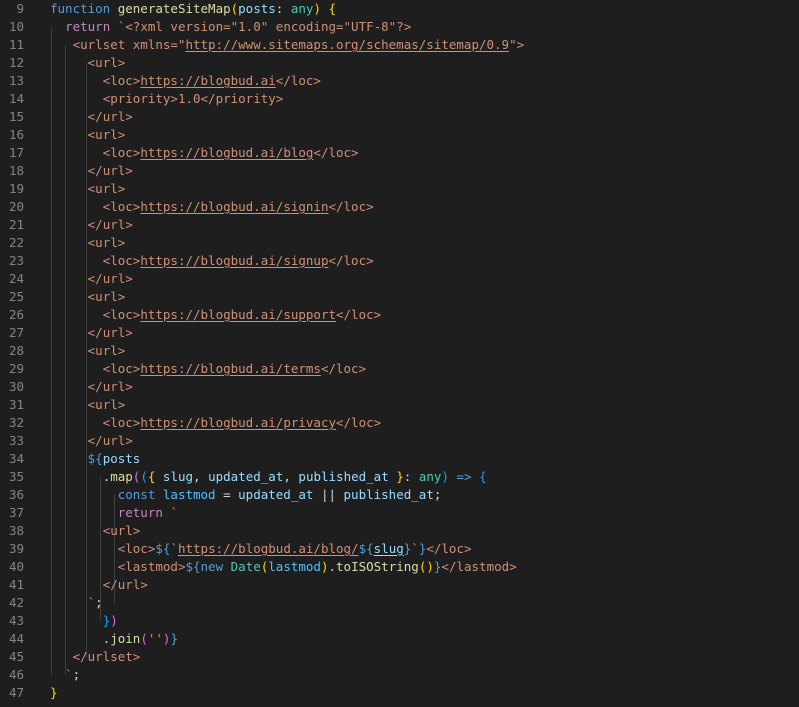 This screenshot has width=799, height=707. Describe the element at coordinates (129, 44) in the screenshot. I see `code-token: <urlset xmlns="` at that location.